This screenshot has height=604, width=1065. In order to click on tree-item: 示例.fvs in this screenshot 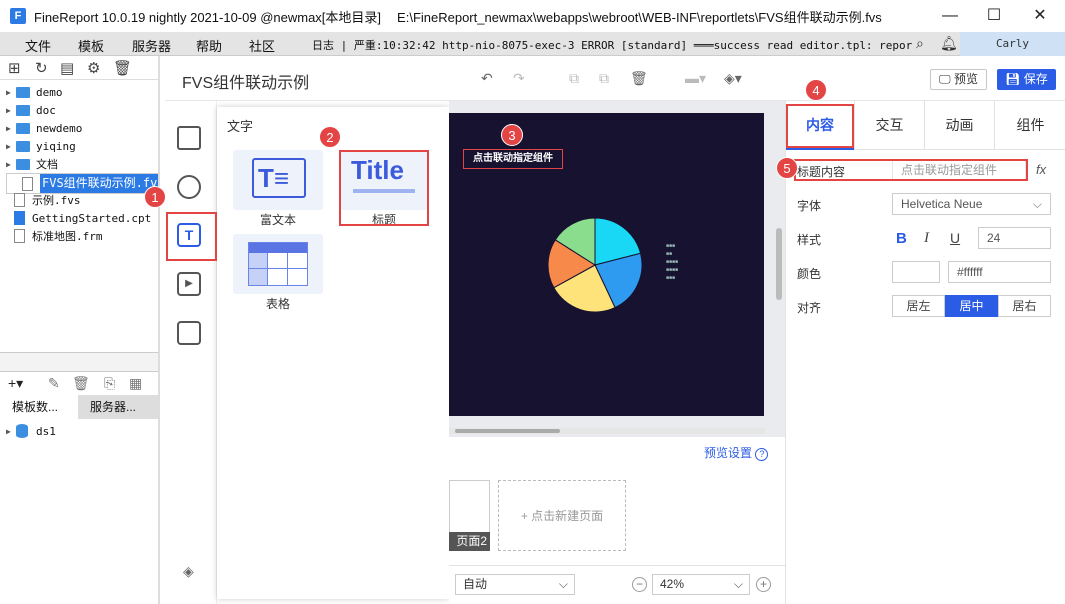, I will do `click(43, 200)`.